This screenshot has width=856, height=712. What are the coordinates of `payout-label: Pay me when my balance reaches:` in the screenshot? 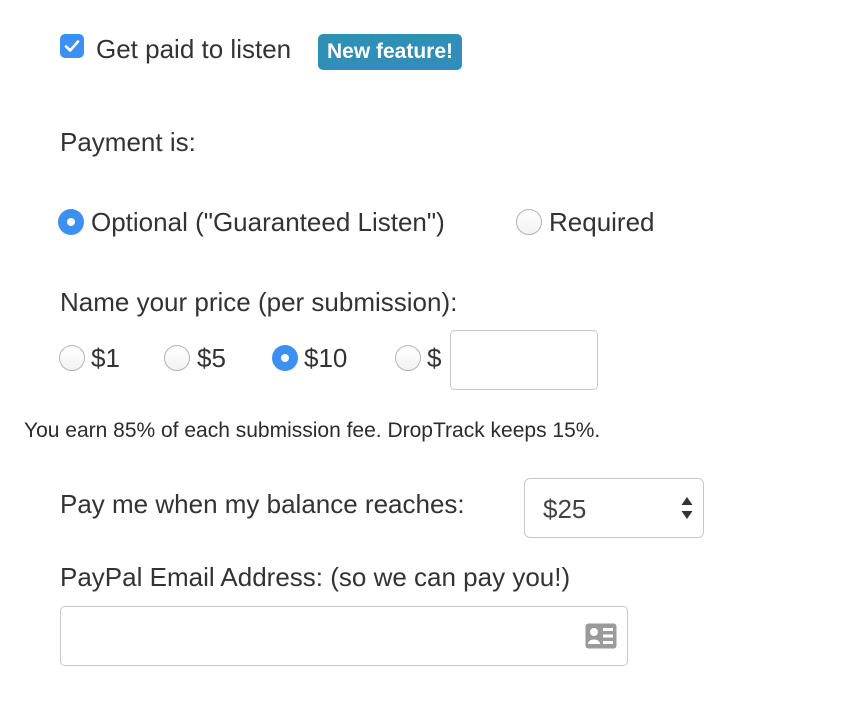 It's located at (262, 504).